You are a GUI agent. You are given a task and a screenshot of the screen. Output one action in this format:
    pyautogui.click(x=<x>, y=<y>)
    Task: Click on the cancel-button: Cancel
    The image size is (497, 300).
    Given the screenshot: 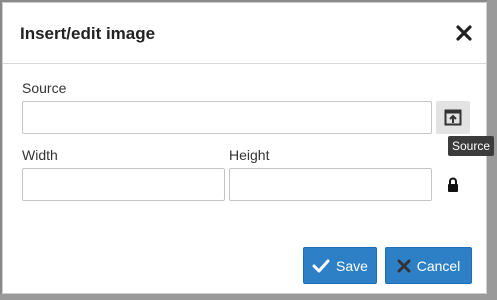 What is the action you would take?
    pyautogui.click(x=428, y=265)
    